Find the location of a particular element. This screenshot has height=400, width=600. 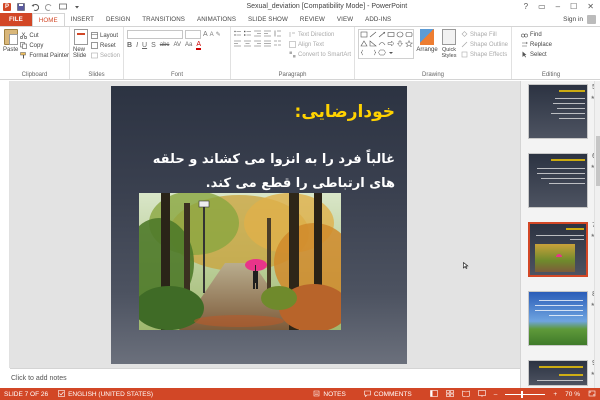

slideshow-view-icon is located at coordinates (481, 394).